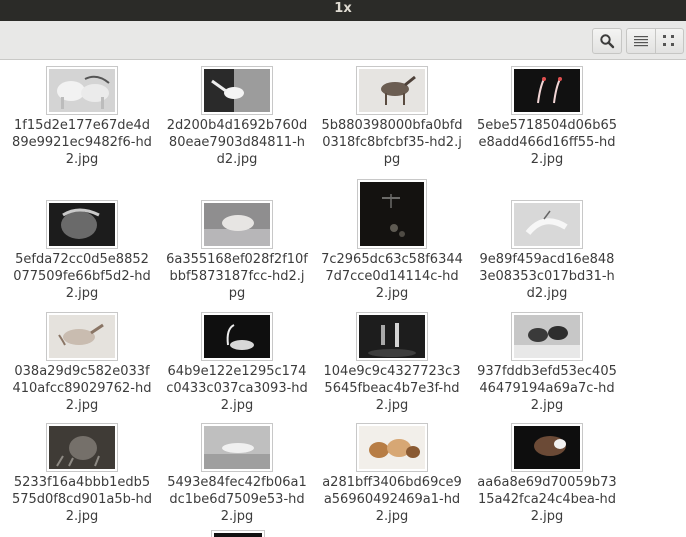  Describe the element at coordinates (392, 388) in the screenshot. I see `file-name: 104e9c9c4327723c35645fbeac4b7e3f-hd2.jpg` at that location.